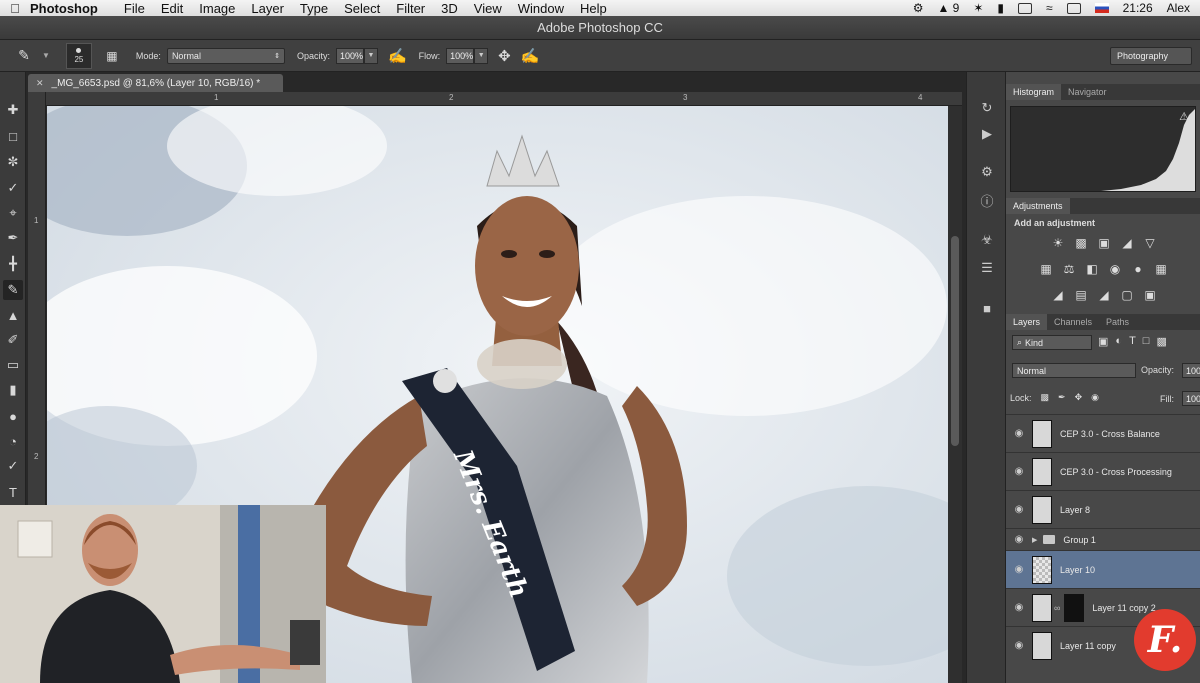 Image resolution: width=1200 pixels, height=683 pixels. I want to click on layer-mask-thumbnail, so click(1074, 607).